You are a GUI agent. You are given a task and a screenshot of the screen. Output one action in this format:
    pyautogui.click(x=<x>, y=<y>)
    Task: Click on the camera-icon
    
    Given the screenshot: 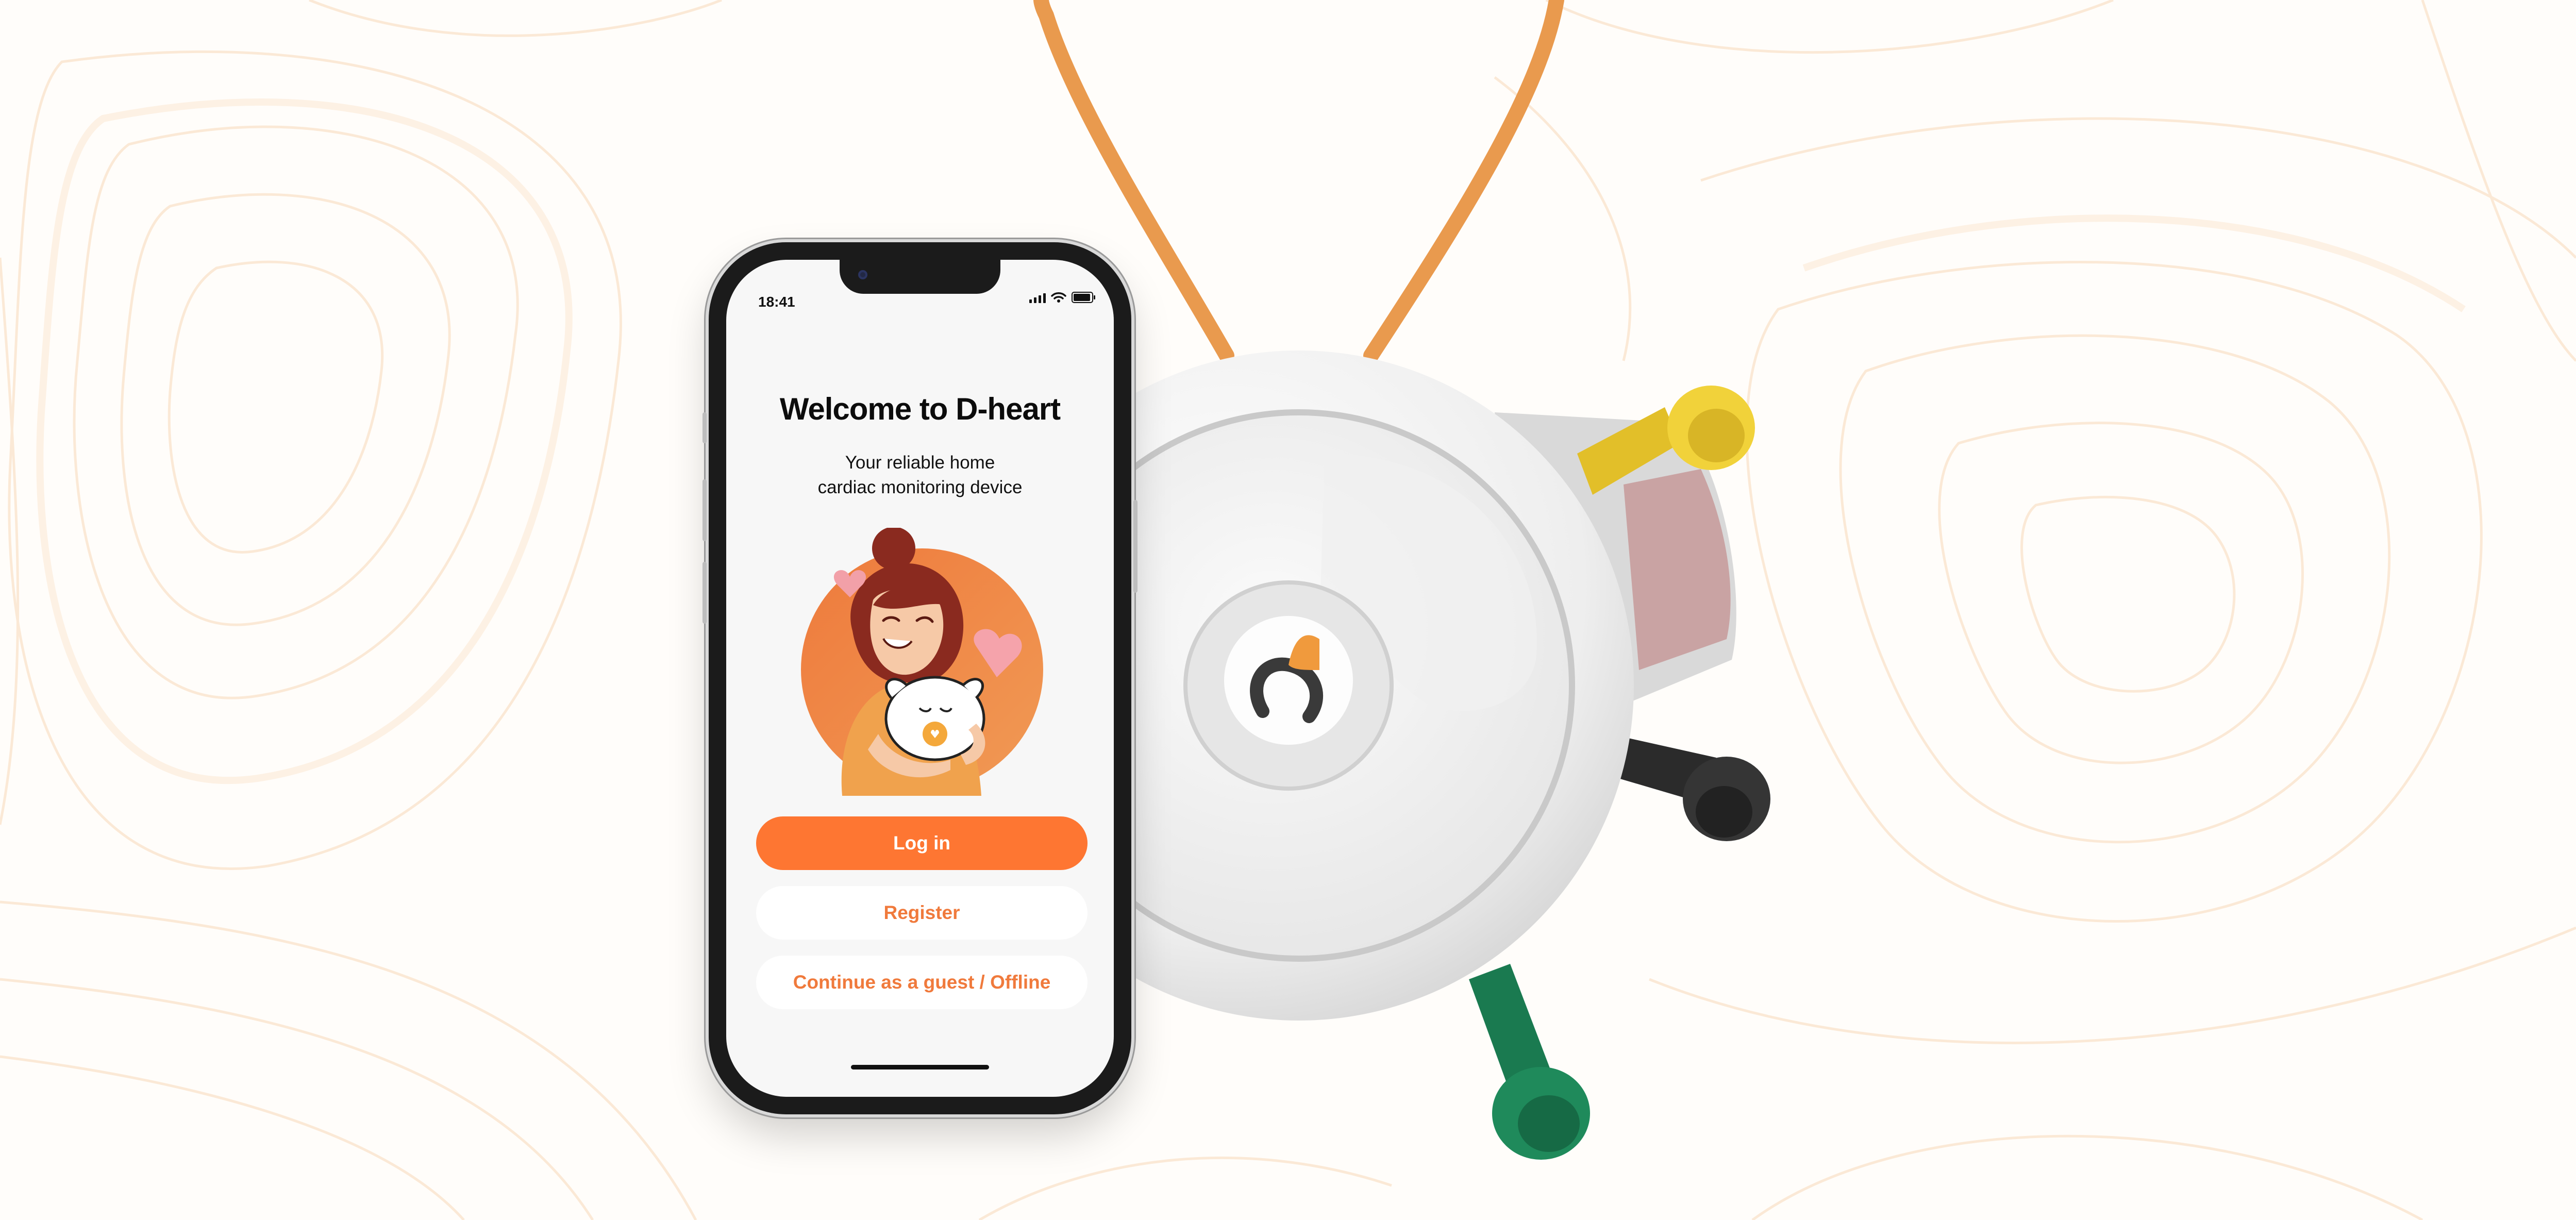 What is the action you would take?
    pyautogui.click(x=862, y=274)
    